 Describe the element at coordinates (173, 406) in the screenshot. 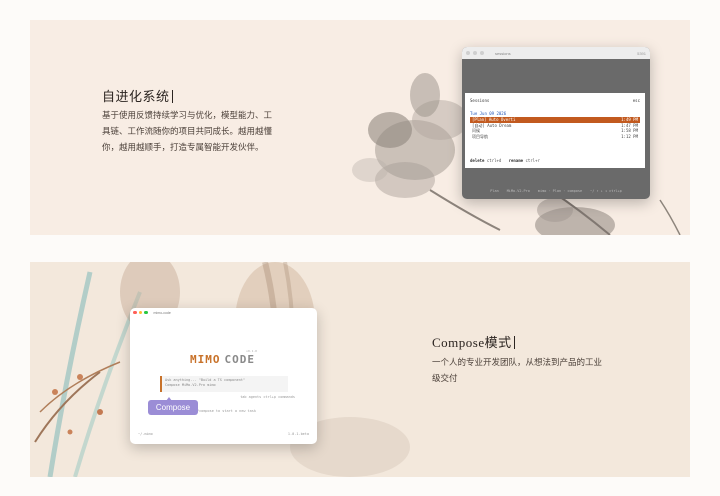

I see `compose-badge: Compose` at that location.